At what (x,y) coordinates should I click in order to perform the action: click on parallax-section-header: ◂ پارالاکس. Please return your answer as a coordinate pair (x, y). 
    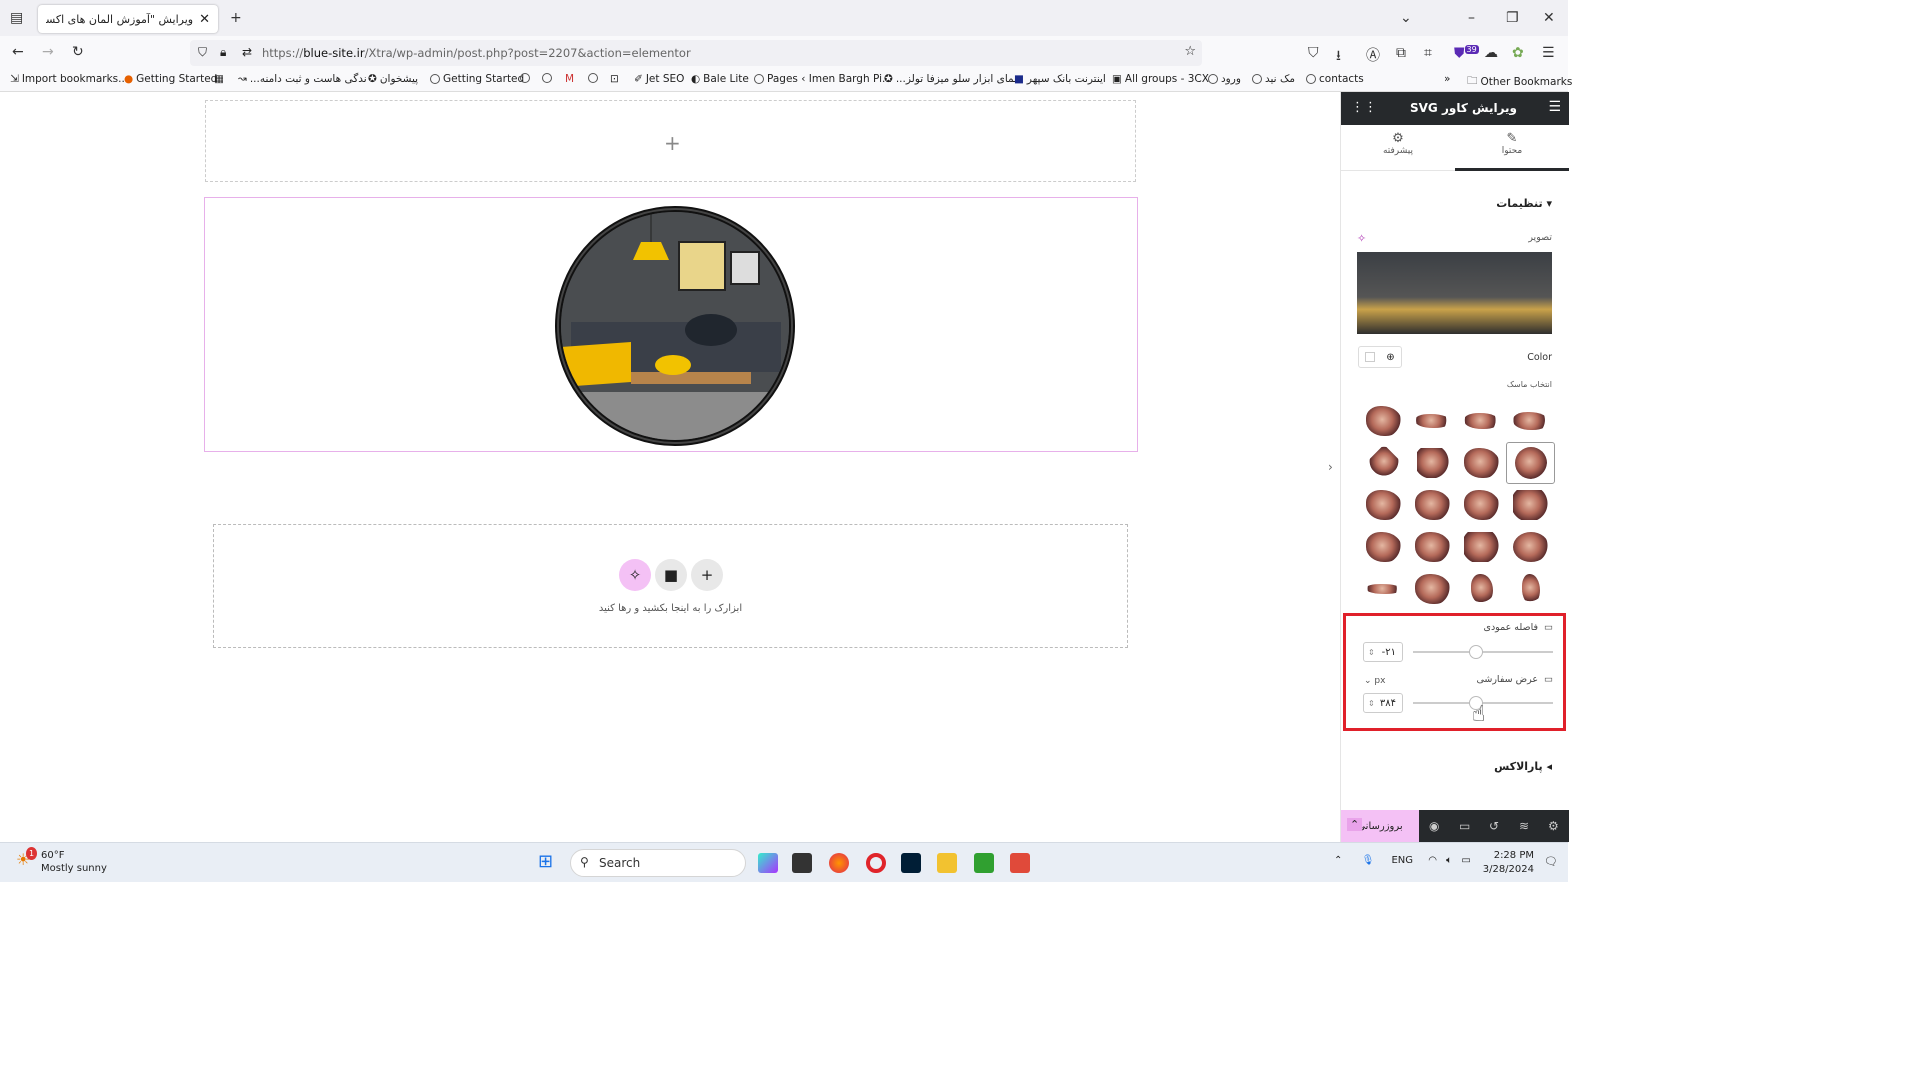
    Looking at the image, I should click on (1523, 766).